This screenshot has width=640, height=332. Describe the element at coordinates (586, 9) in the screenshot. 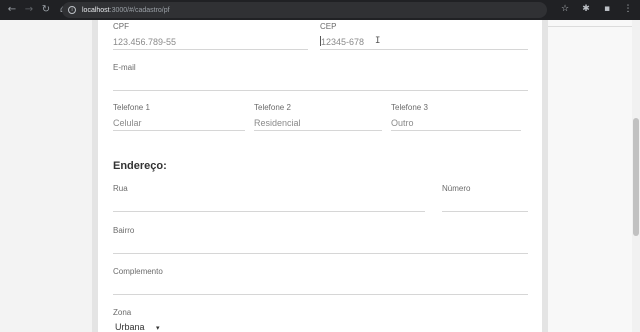

I see `settings-extension-icon: ✱` at that location.